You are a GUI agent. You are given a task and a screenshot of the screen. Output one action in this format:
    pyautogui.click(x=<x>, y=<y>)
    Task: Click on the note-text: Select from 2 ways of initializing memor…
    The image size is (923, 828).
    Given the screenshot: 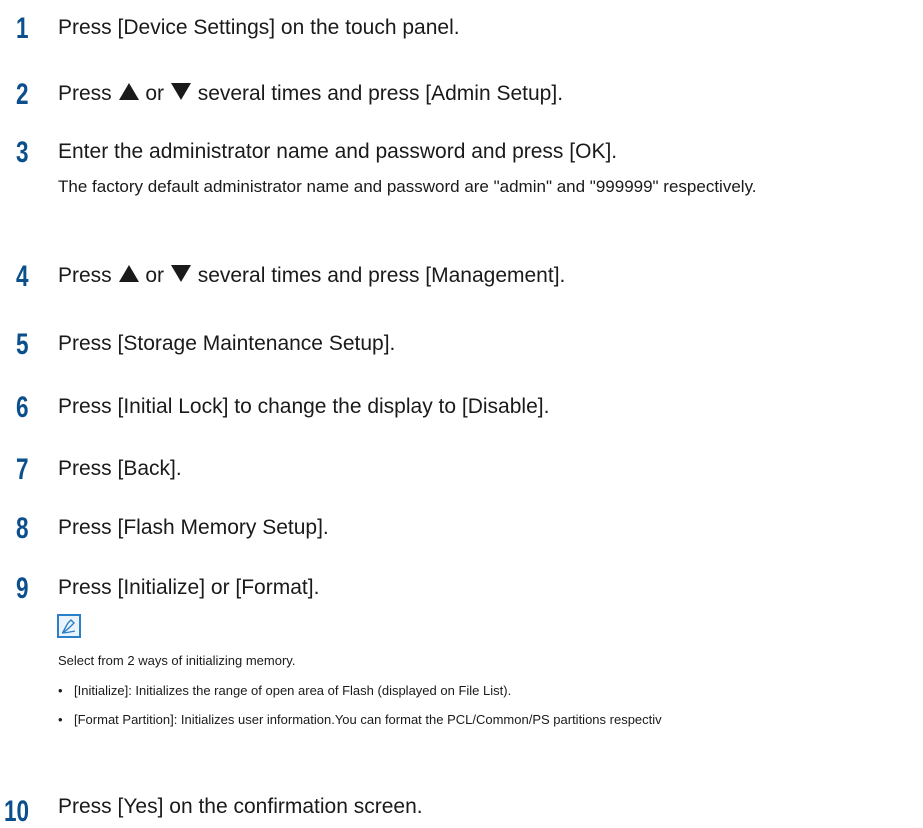 What is the action you would take?
    pyautogui.click(x=177, y=660)
    